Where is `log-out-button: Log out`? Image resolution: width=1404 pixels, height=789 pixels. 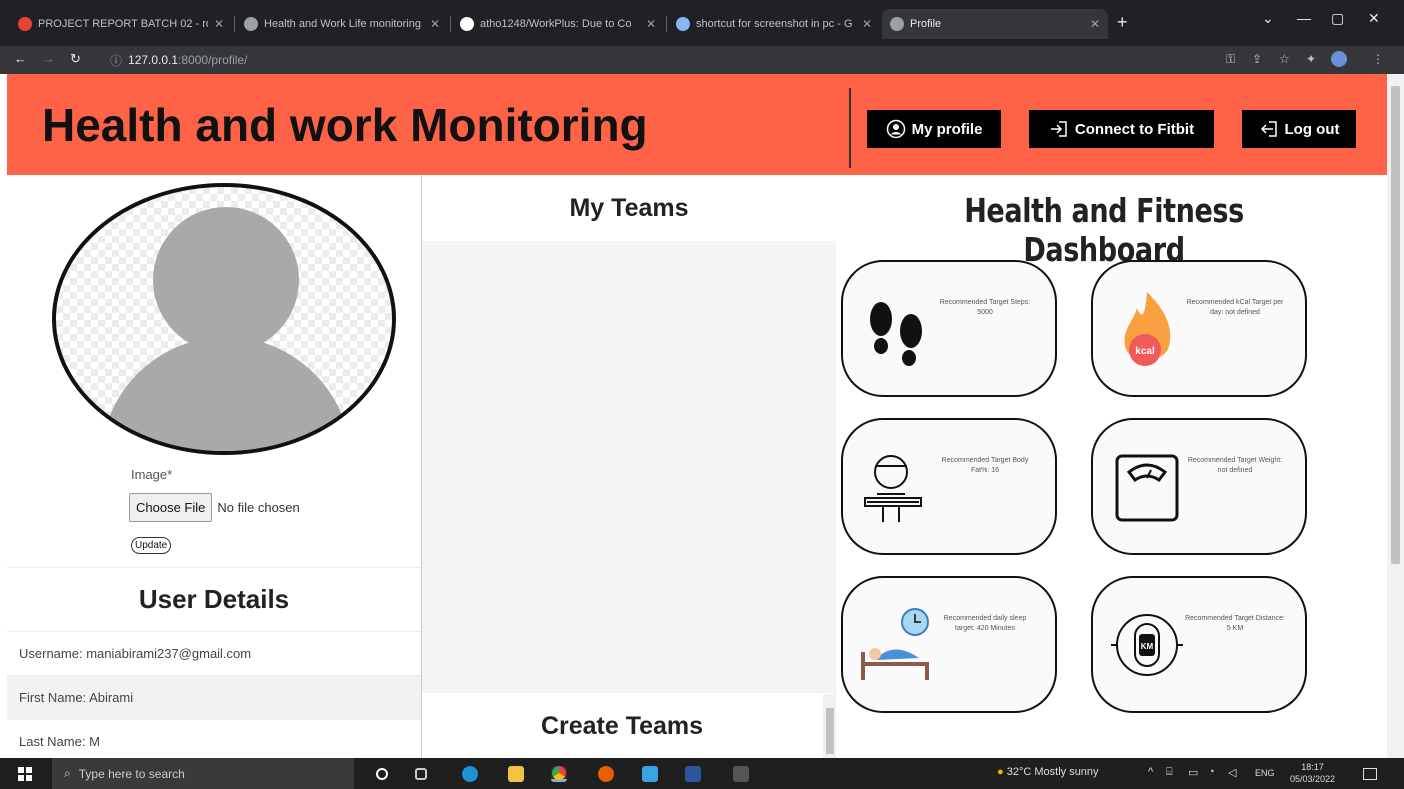
log-out-button: Log out is located at coordinates (1299, 129).